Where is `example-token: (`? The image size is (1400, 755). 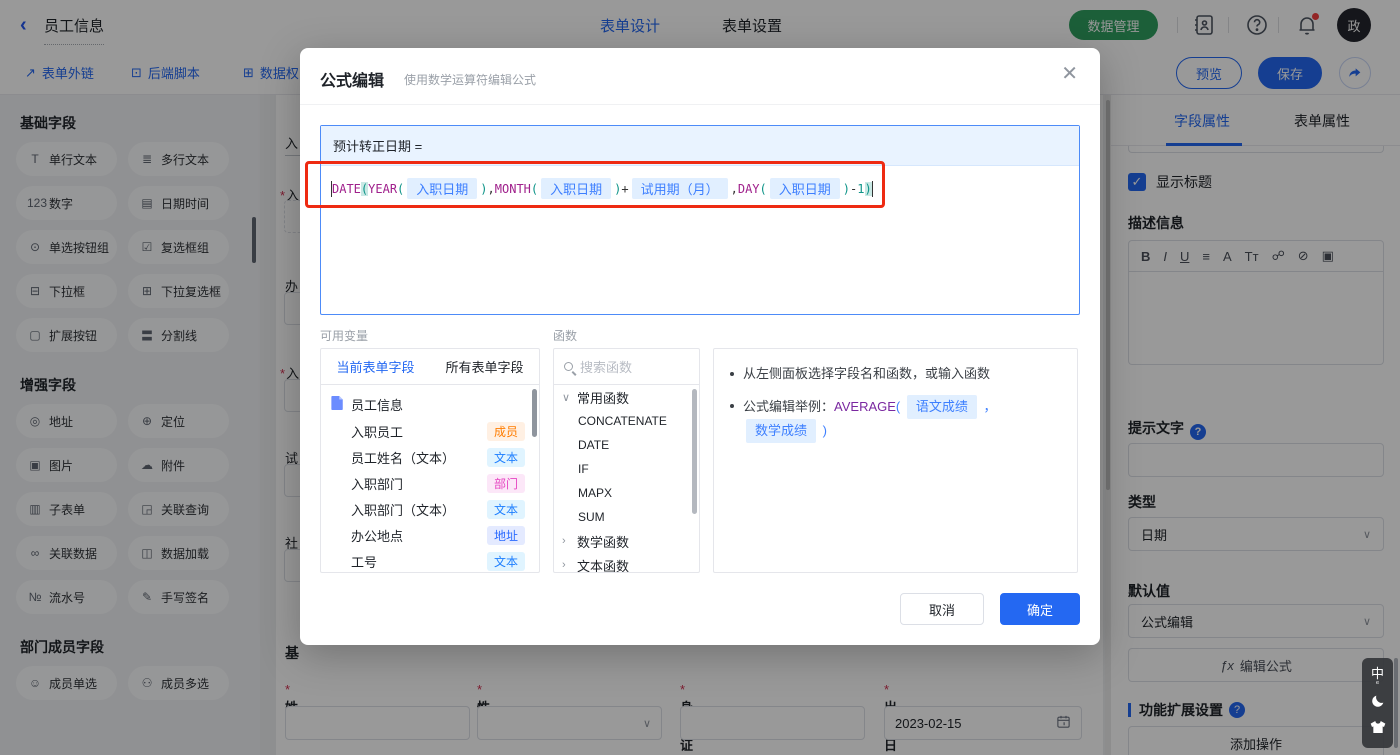 example-token: ( is located at coordinates (899, 406).